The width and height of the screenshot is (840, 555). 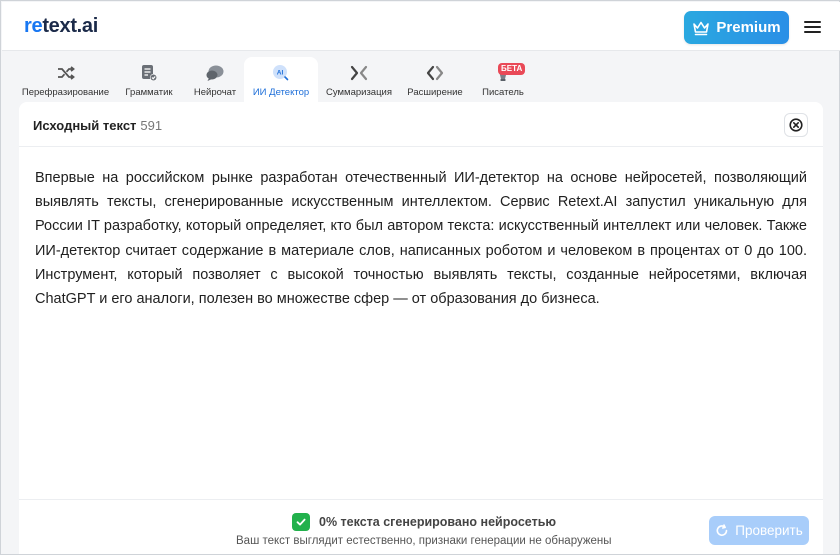 I want to click on clear-text-button, so click(x=796, y=125).